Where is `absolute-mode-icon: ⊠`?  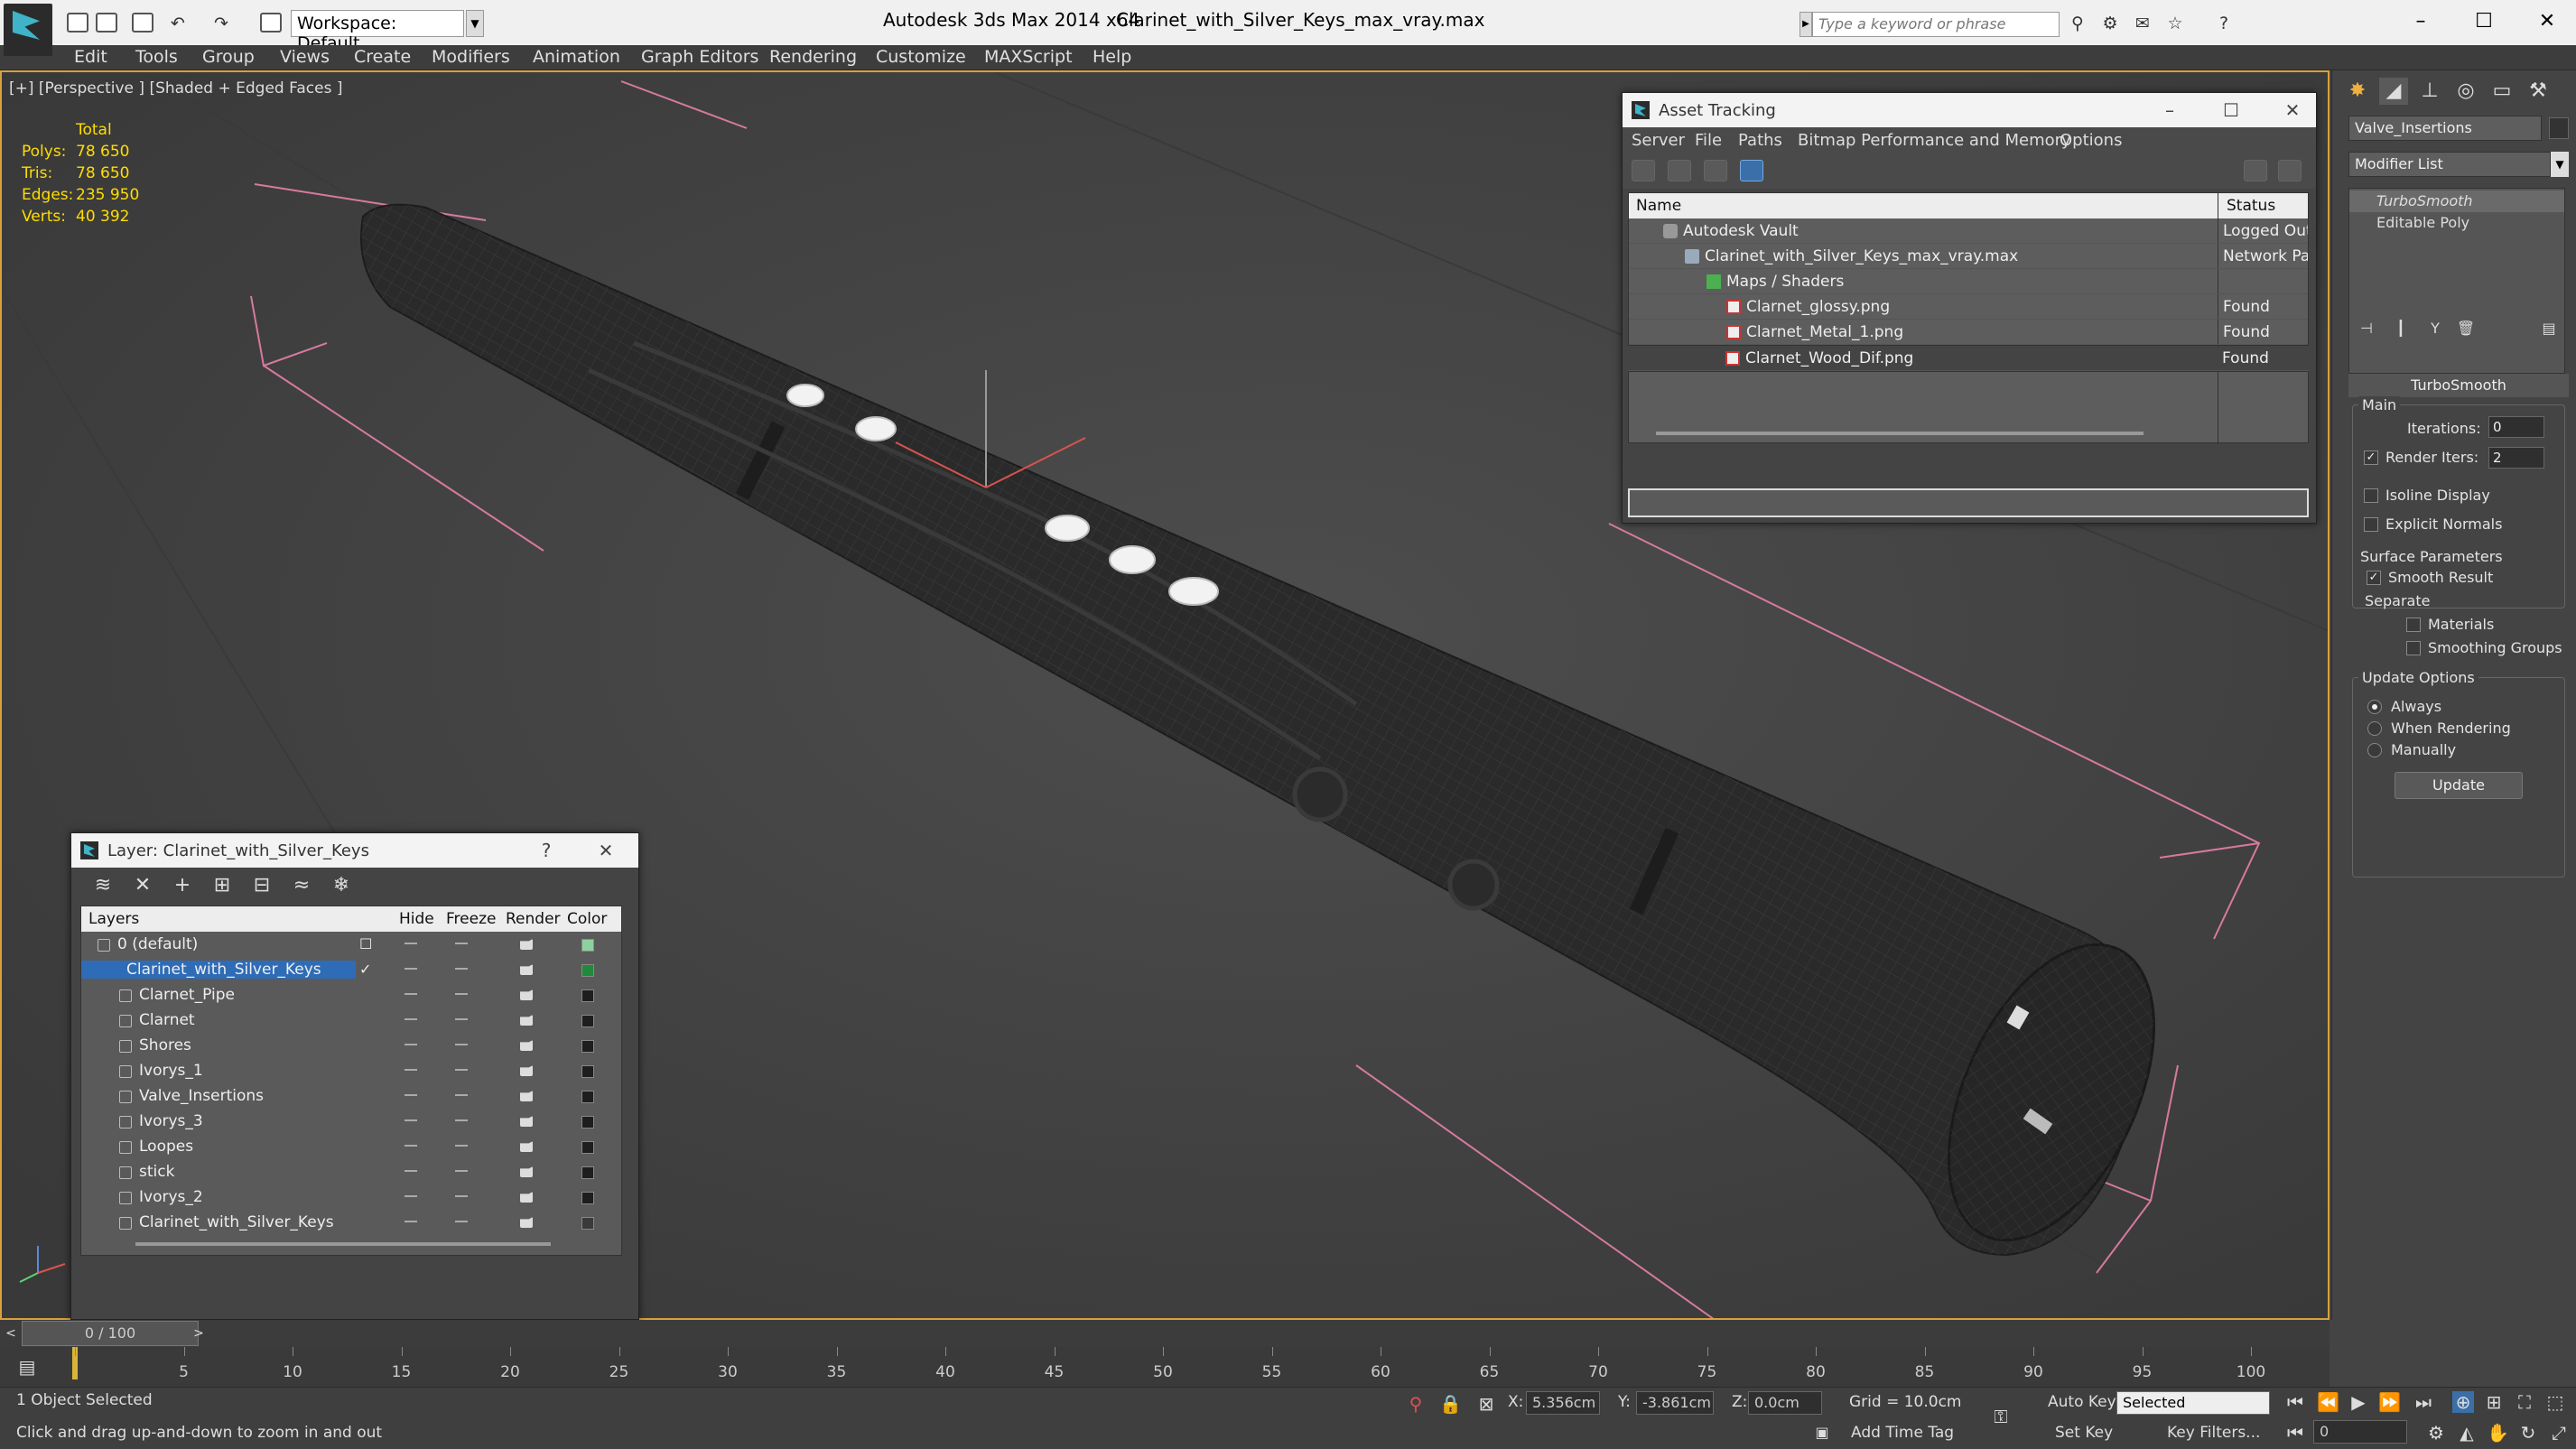 absolute-mode-icon: ⊠ is located at coordinates (1486, 1404).